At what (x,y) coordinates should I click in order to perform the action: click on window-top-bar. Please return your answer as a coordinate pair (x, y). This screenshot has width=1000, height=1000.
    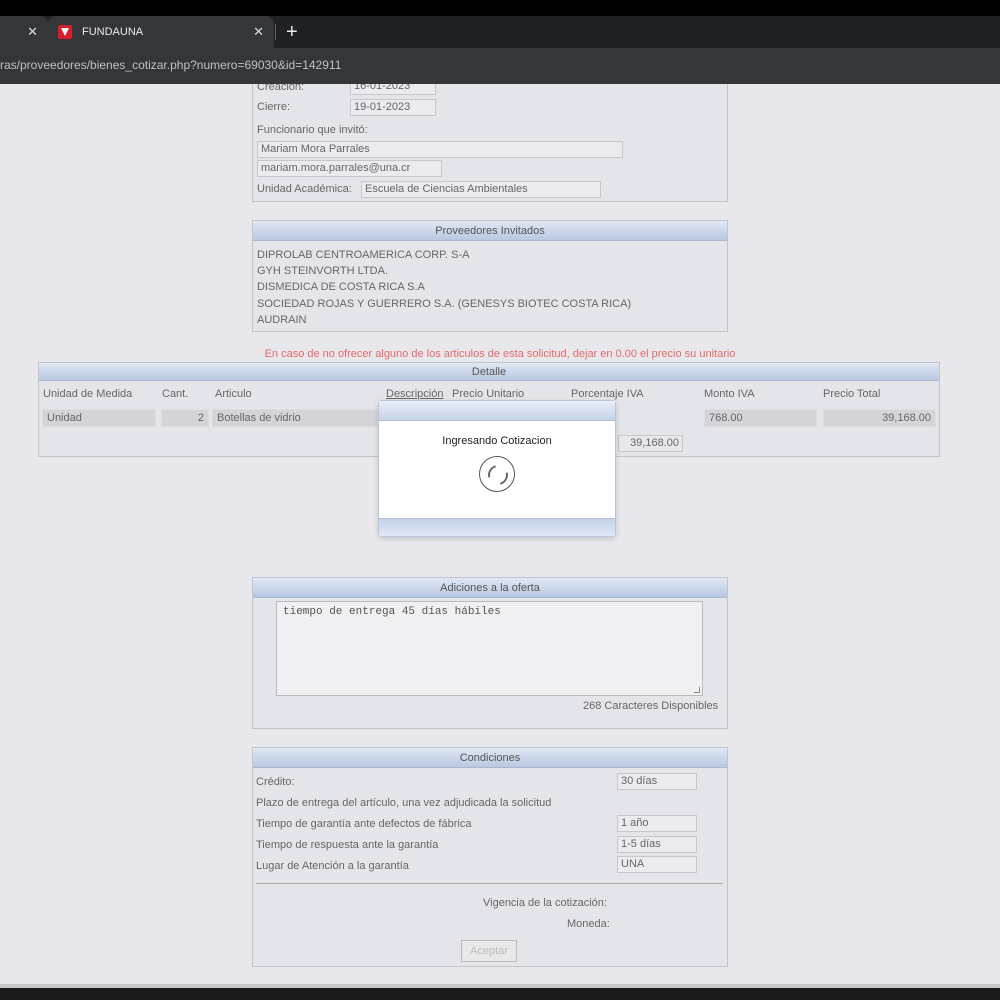
    Looking at the image, I should click on (500, 8).